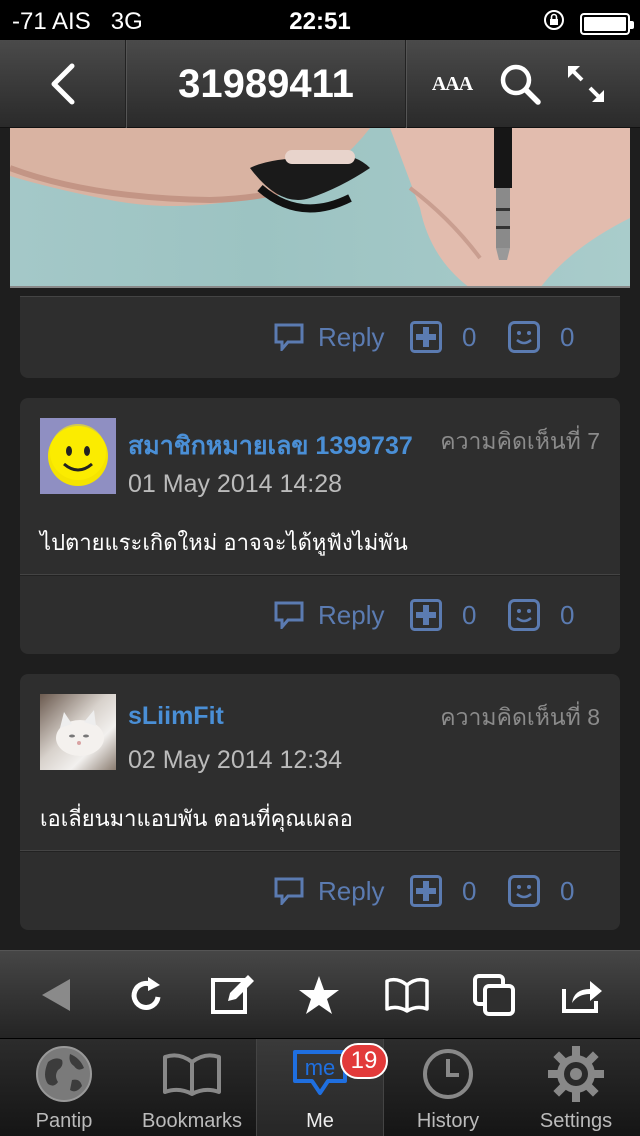 This screenshot has width=640, height=1136. I want to click on reading-button, so click(407, 995).